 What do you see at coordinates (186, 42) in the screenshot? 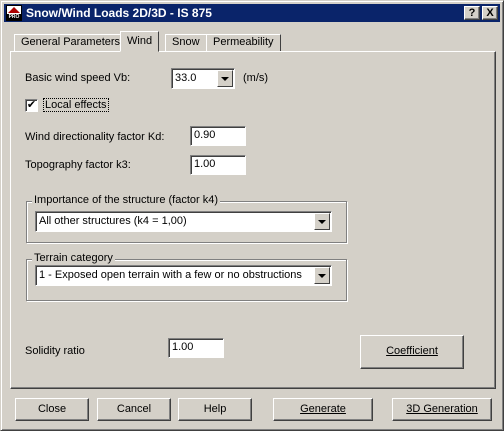
I see `tab-snow: Snow` at bounding box center [186, 42].